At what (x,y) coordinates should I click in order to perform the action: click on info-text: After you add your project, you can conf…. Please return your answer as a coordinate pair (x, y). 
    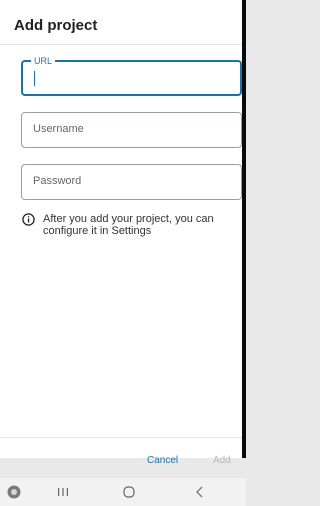
    Looking at the image, I should click on (128, 225).